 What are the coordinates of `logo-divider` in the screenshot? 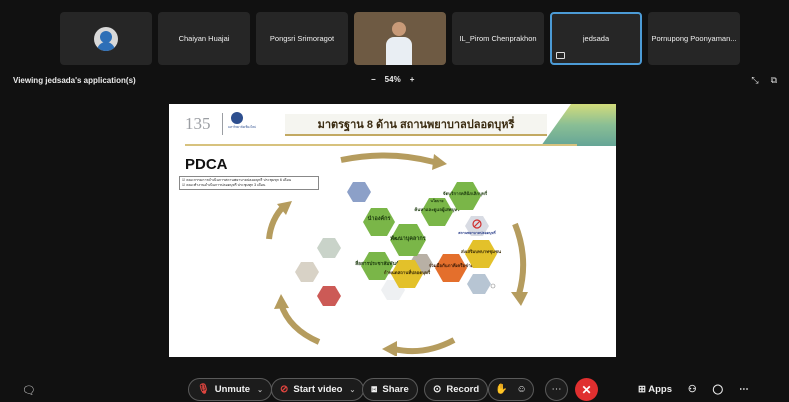 It's located at (222, 124).